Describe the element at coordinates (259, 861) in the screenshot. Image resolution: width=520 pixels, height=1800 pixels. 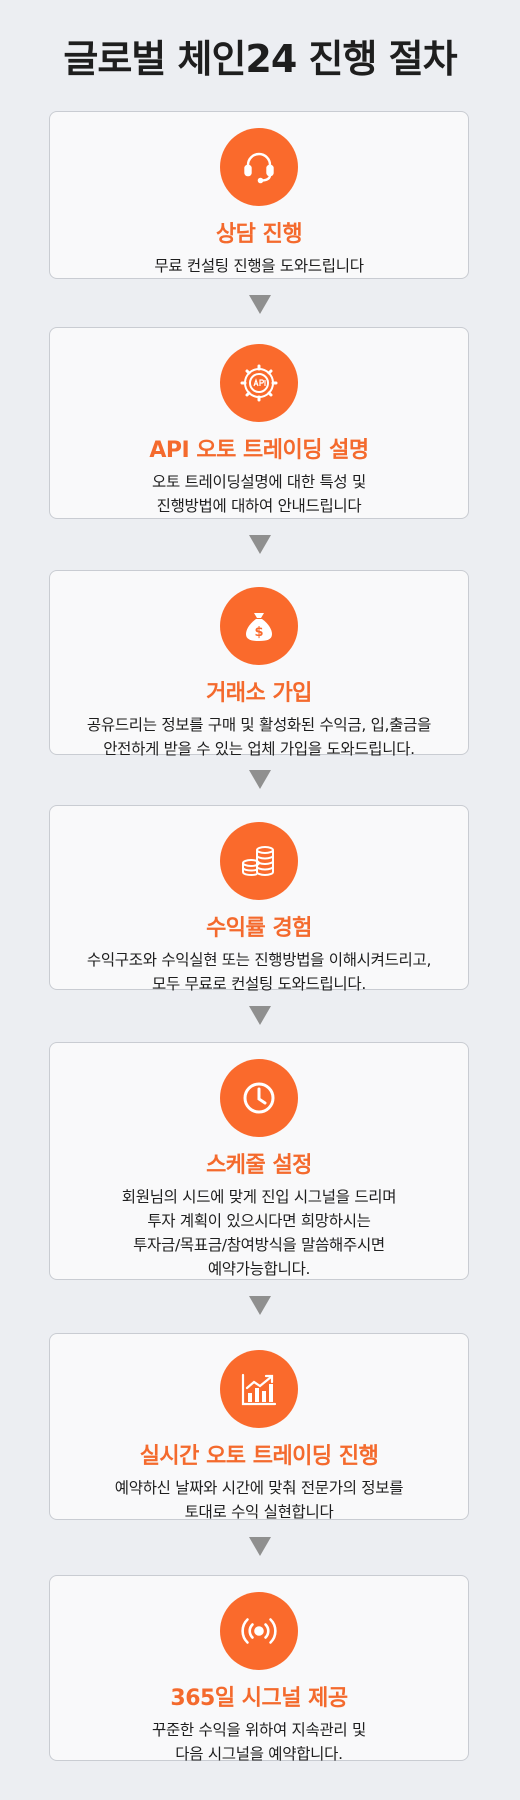
I see `coin-stack-icon` at that location.